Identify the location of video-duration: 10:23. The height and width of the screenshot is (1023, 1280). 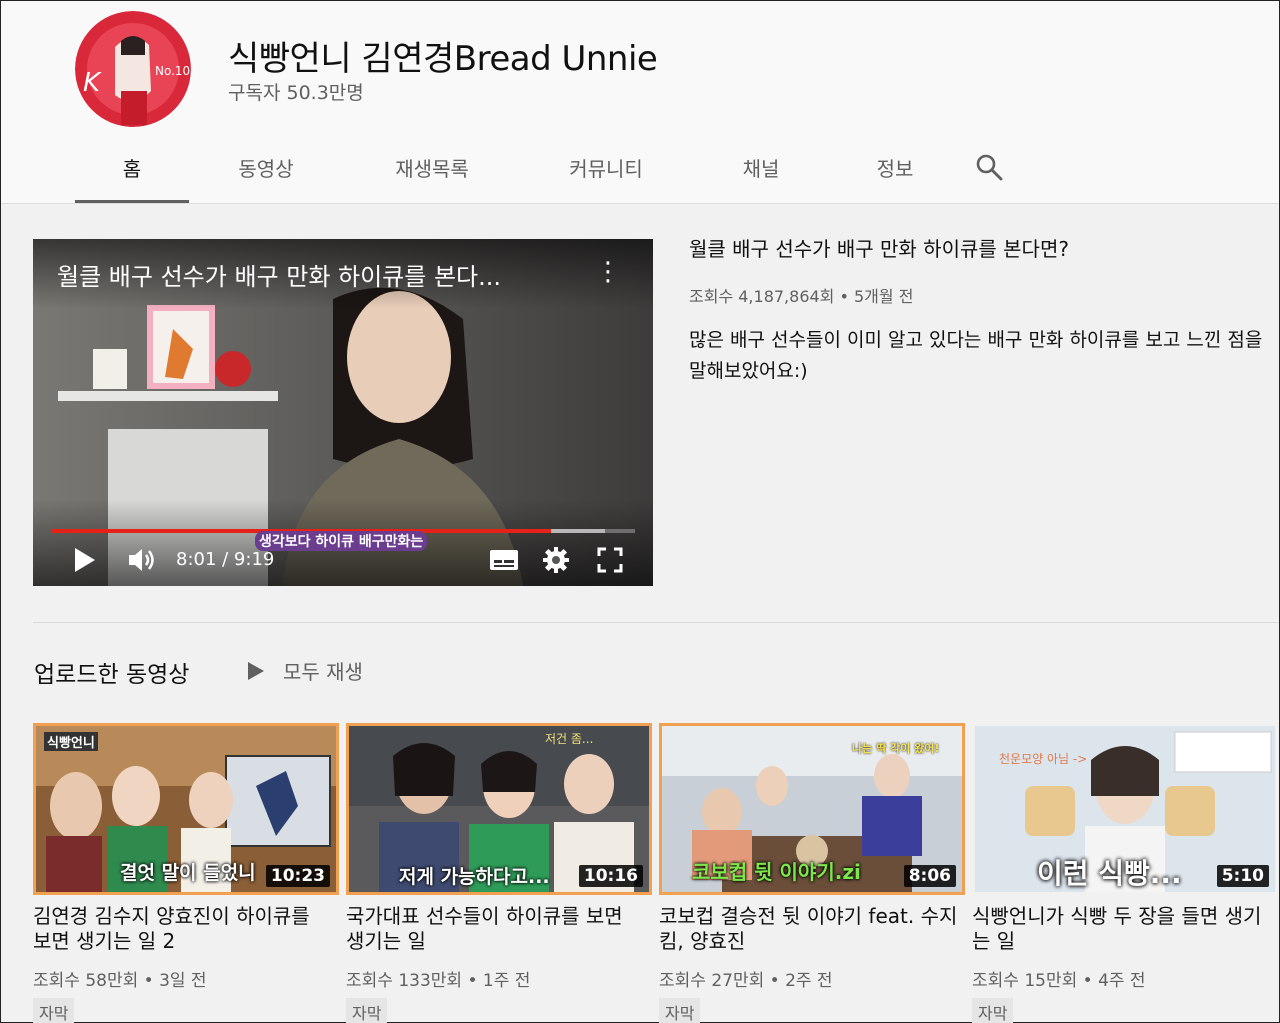
(297, 876).